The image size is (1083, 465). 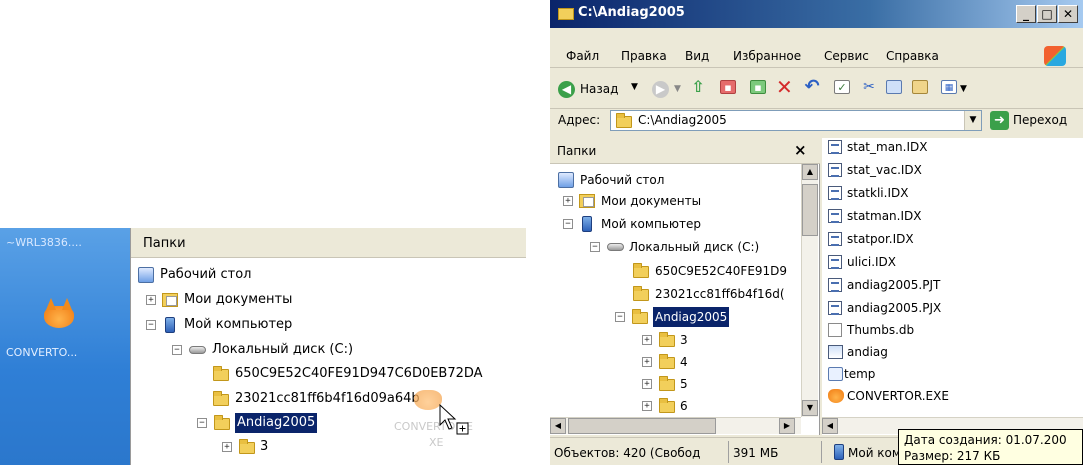 What do you see at coordinates (685, 151) in the screenshot?
I see `folders-pane-header: Папки ×` at bounding box center [685, 151].